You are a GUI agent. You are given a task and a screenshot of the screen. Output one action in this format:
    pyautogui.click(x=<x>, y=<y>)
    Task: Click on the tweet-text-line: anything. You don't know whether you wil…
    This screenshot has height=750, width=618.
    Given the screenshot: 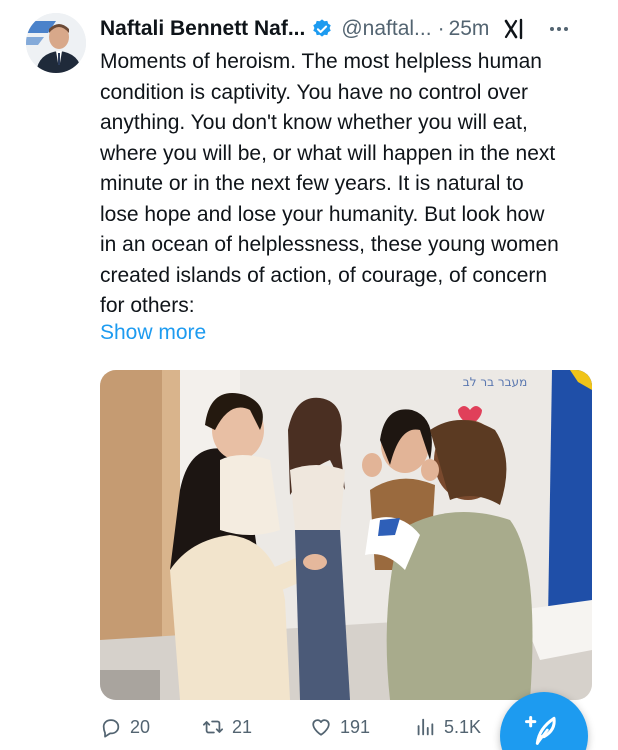 What is the action you would take?
    pyautogui.click(x=314, y=122)
    